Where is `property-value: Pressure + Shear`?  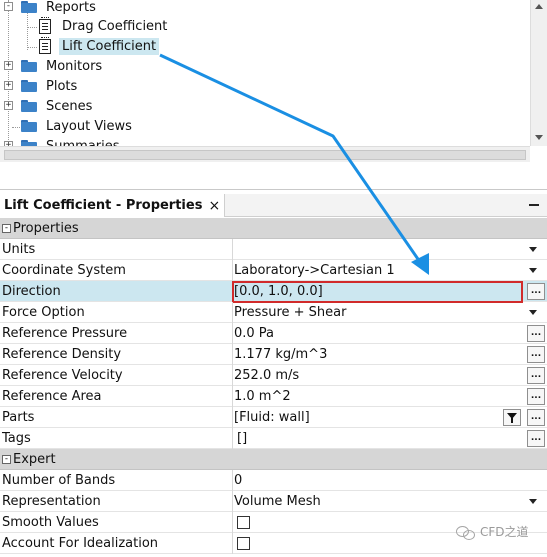
property-value: Pressure + Shear is located at coordinates (290, 312).